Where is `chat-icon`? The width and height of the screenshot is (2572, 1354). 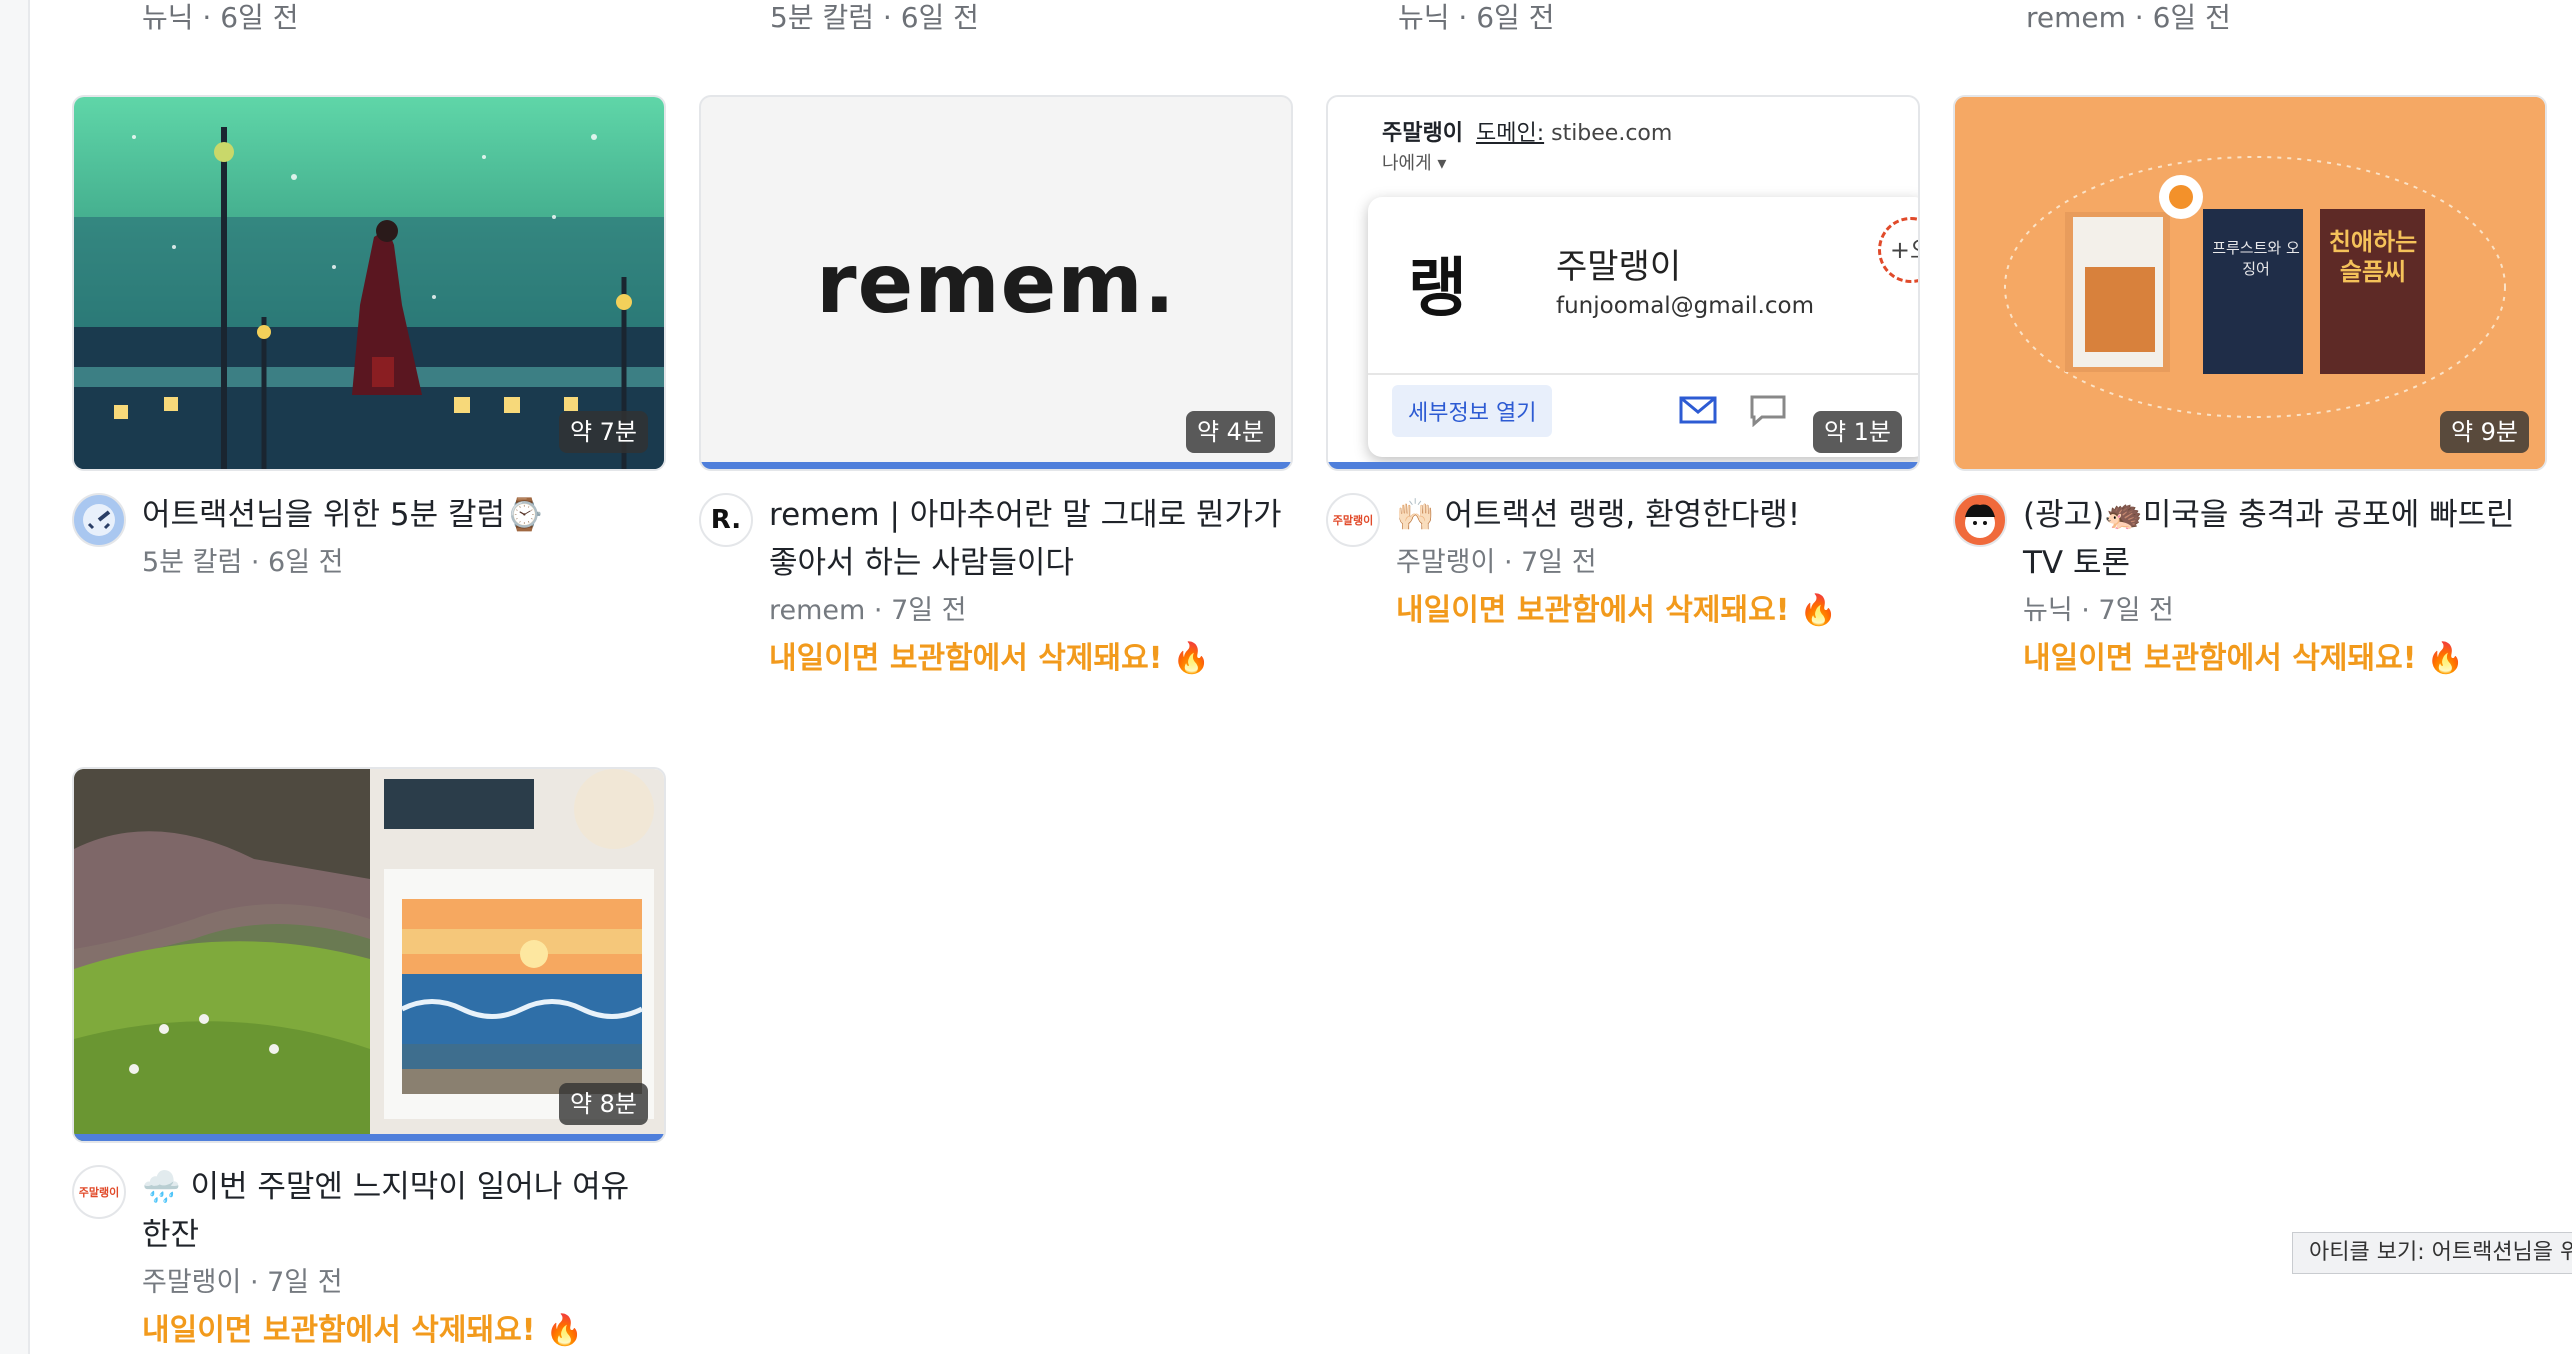
chat-icon is located at coordinates (1768, 411).